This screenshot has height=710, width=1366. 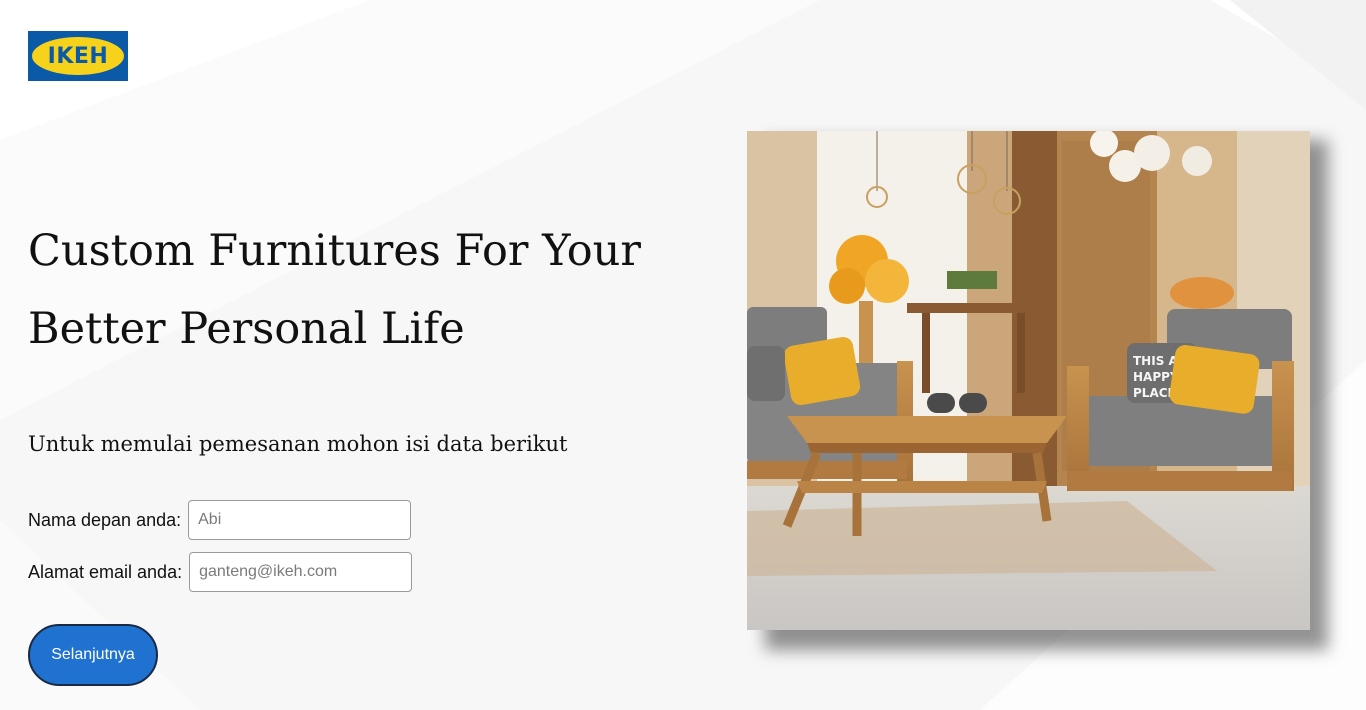 I want to click on first-name-input, so click(x=300, y=520).